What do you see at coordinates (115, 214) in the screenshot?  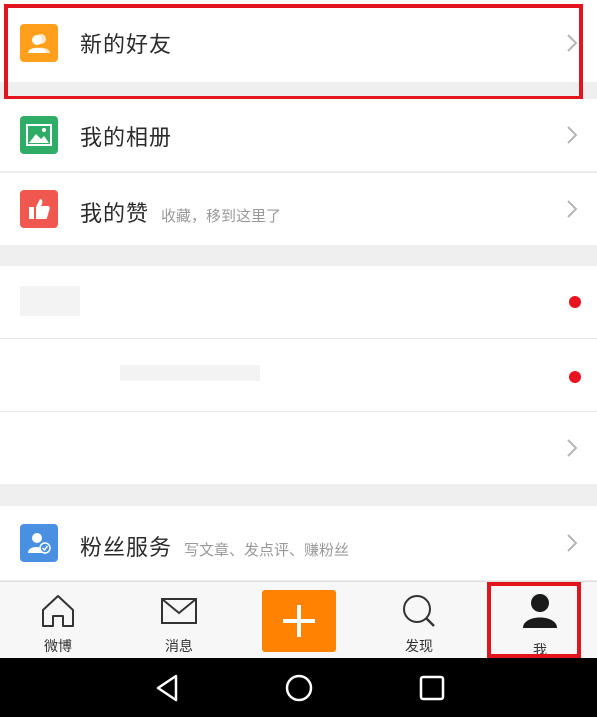 I see `menu-item-title: 我的赞` at bounding box center [115, 214].